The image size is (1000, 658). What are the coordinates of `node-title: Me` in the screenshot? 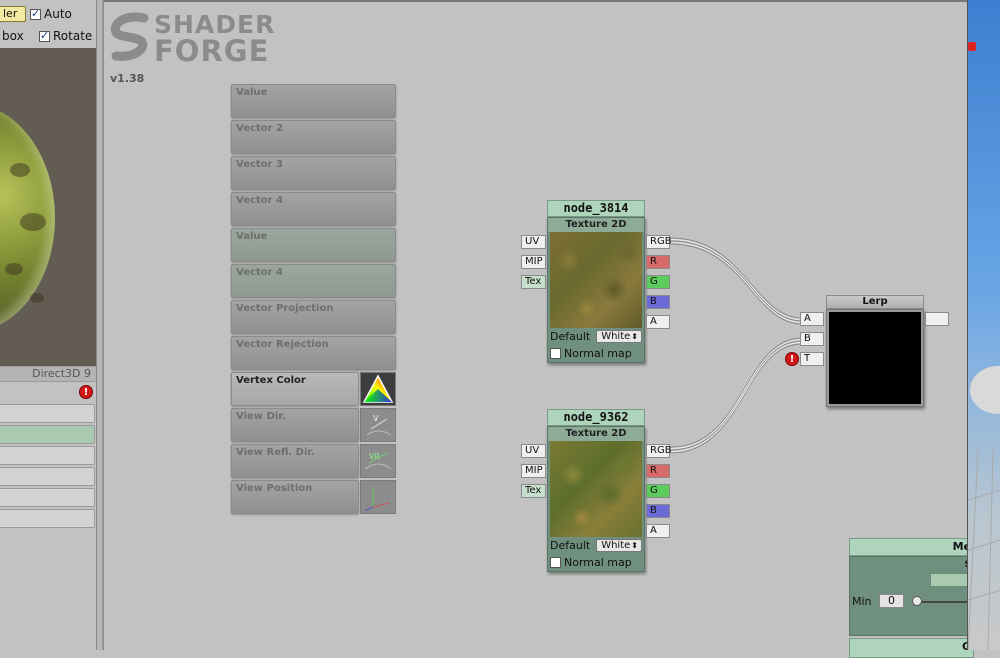 It's located at (911, 547).